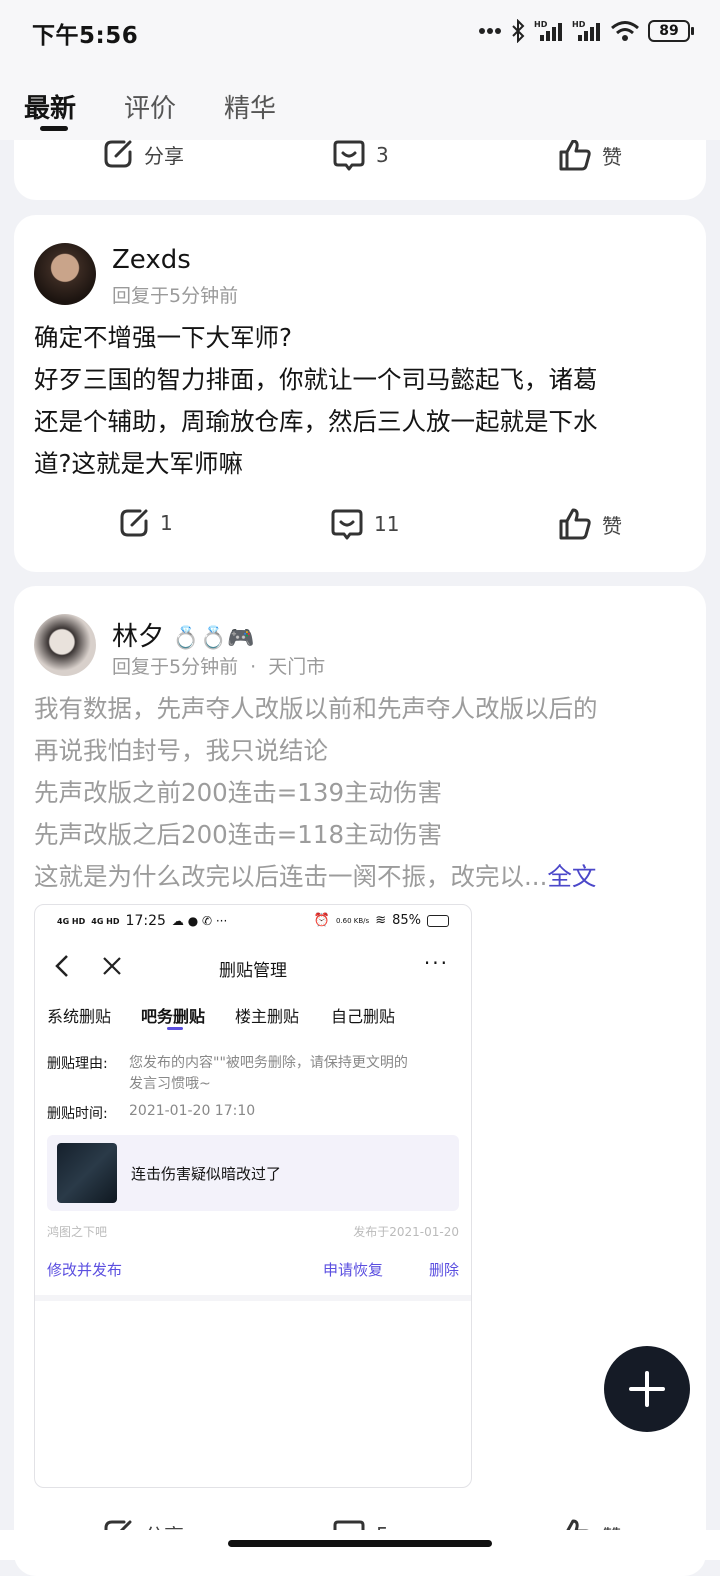 The width and height of the screenshot is (720, 1576). What do you see at coordinates (85, 36) in the screenshot?
I see `status-time: 下午5:56` at bounding box center [85, 36].